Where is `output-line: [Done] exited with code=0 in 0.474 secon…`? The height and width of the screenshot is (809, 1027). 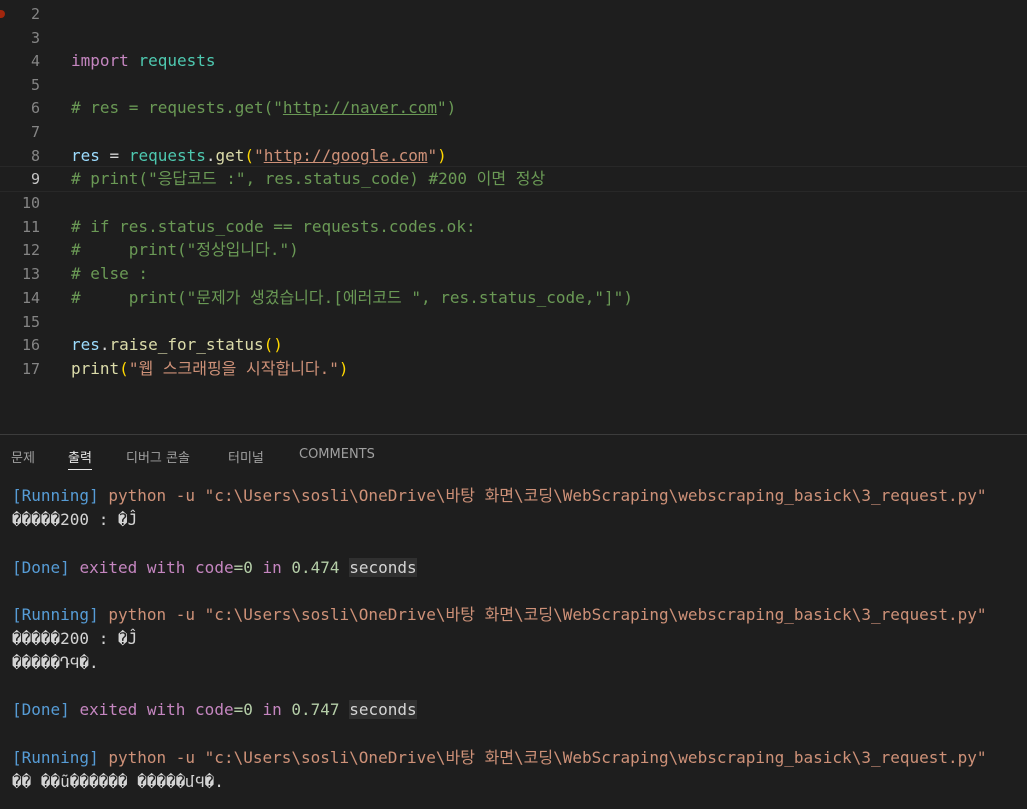 output-line: [Done] exited with code=0 in 0.474 secon… is located at coordinates (214, 567).